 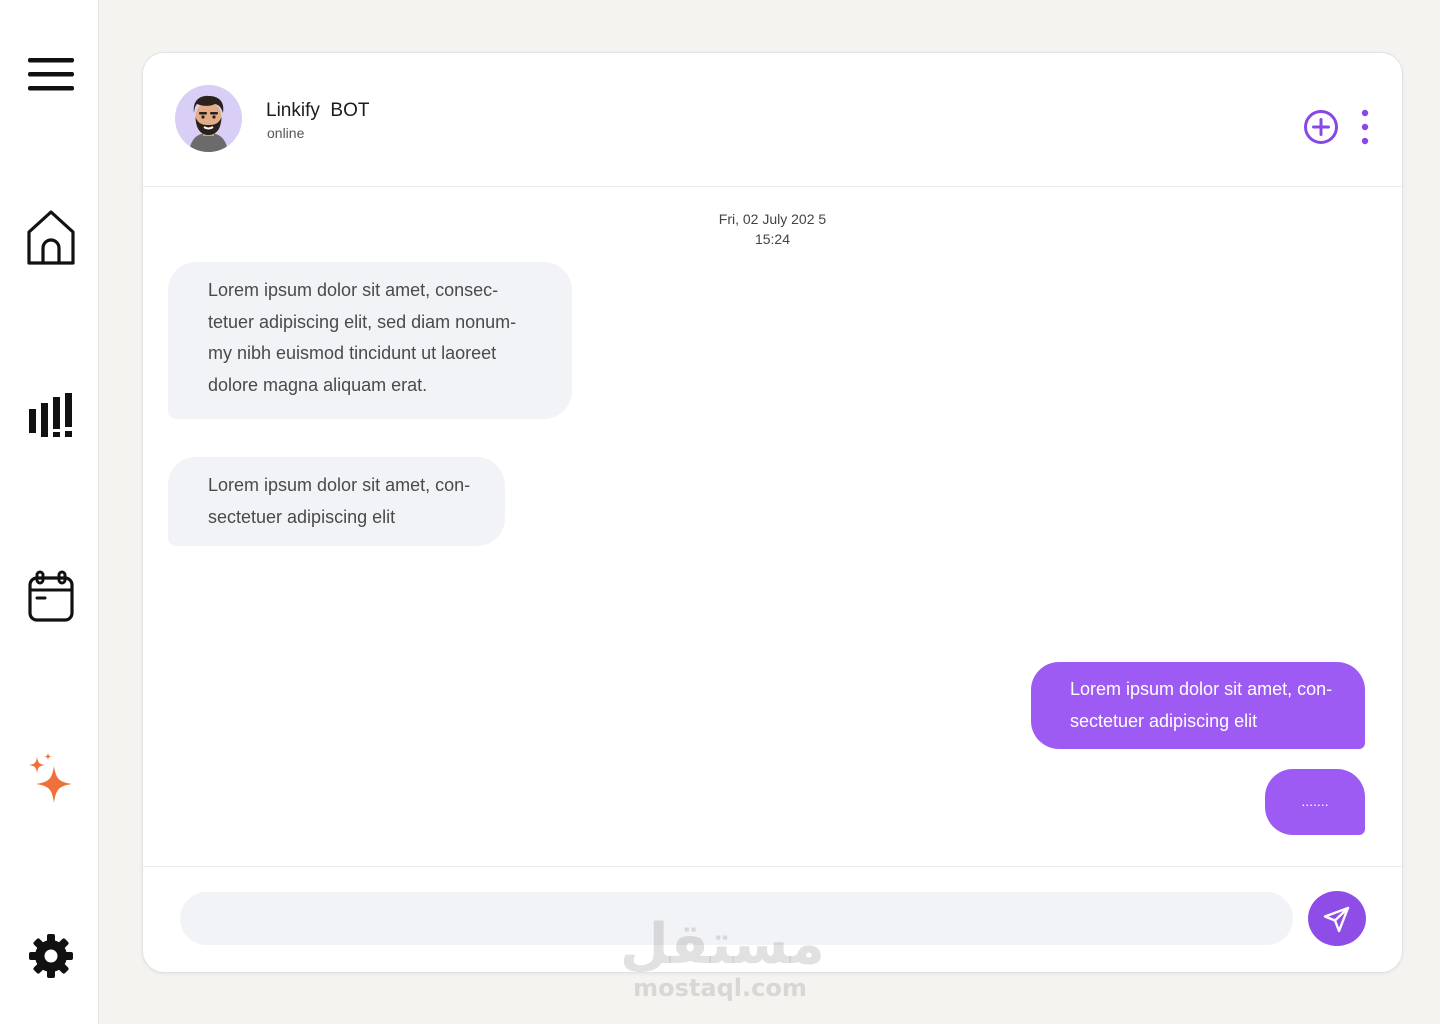 I want to click on add-button, so click(x=1321, y=127).